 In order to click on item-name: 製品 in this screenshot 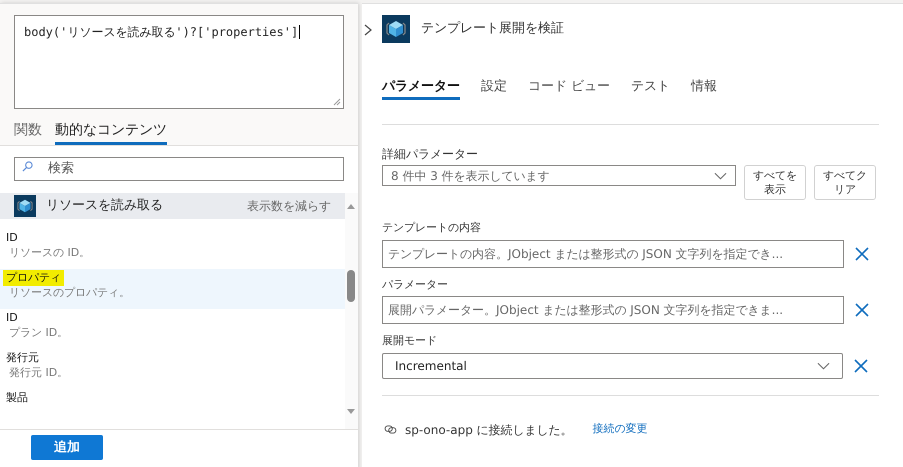, I will do `click(17, 398)`.